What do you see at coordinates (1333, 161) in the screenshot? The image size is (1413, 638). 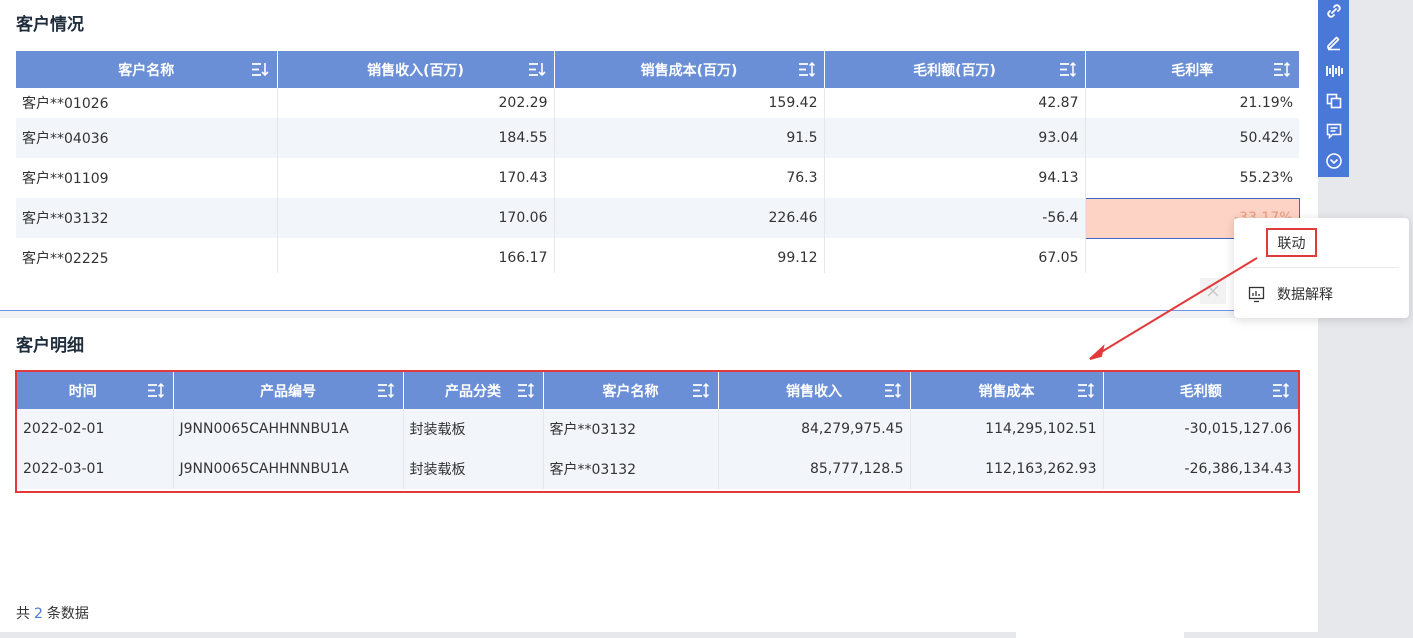 I see `chevron-circle-icon` at bounding box center [1333, 161].